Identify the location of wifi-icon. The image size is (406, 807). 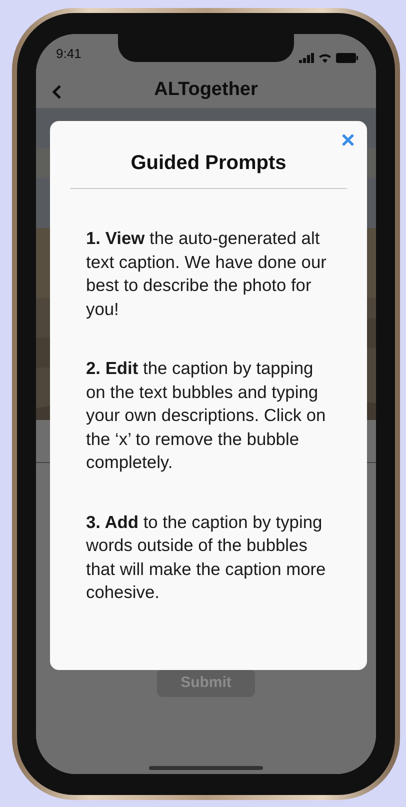
(325, 58).